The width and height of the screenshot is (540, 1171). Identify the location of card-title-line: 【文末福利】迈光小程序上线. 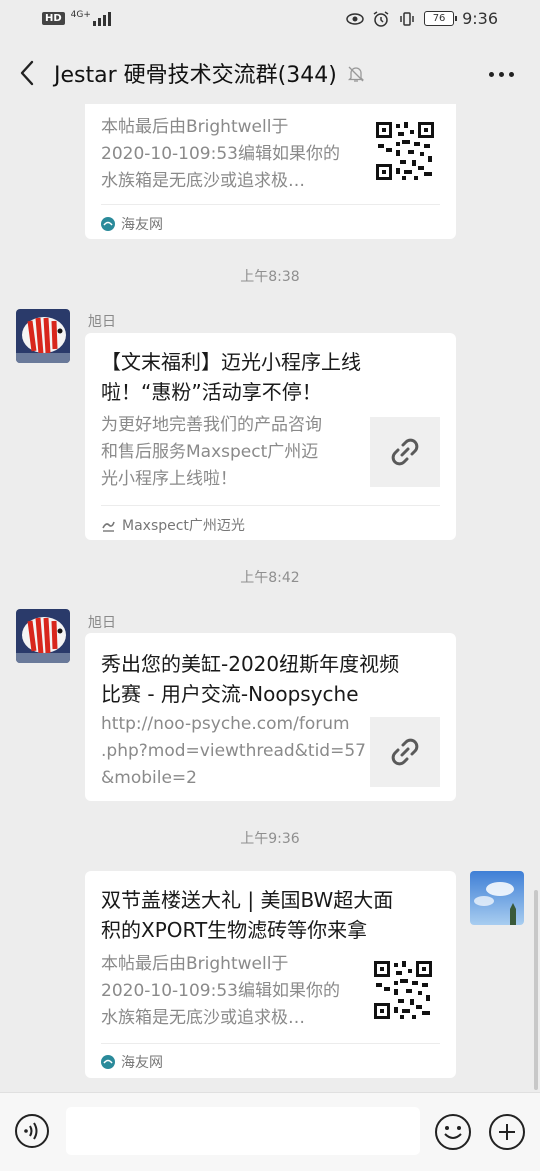
(231, 362).